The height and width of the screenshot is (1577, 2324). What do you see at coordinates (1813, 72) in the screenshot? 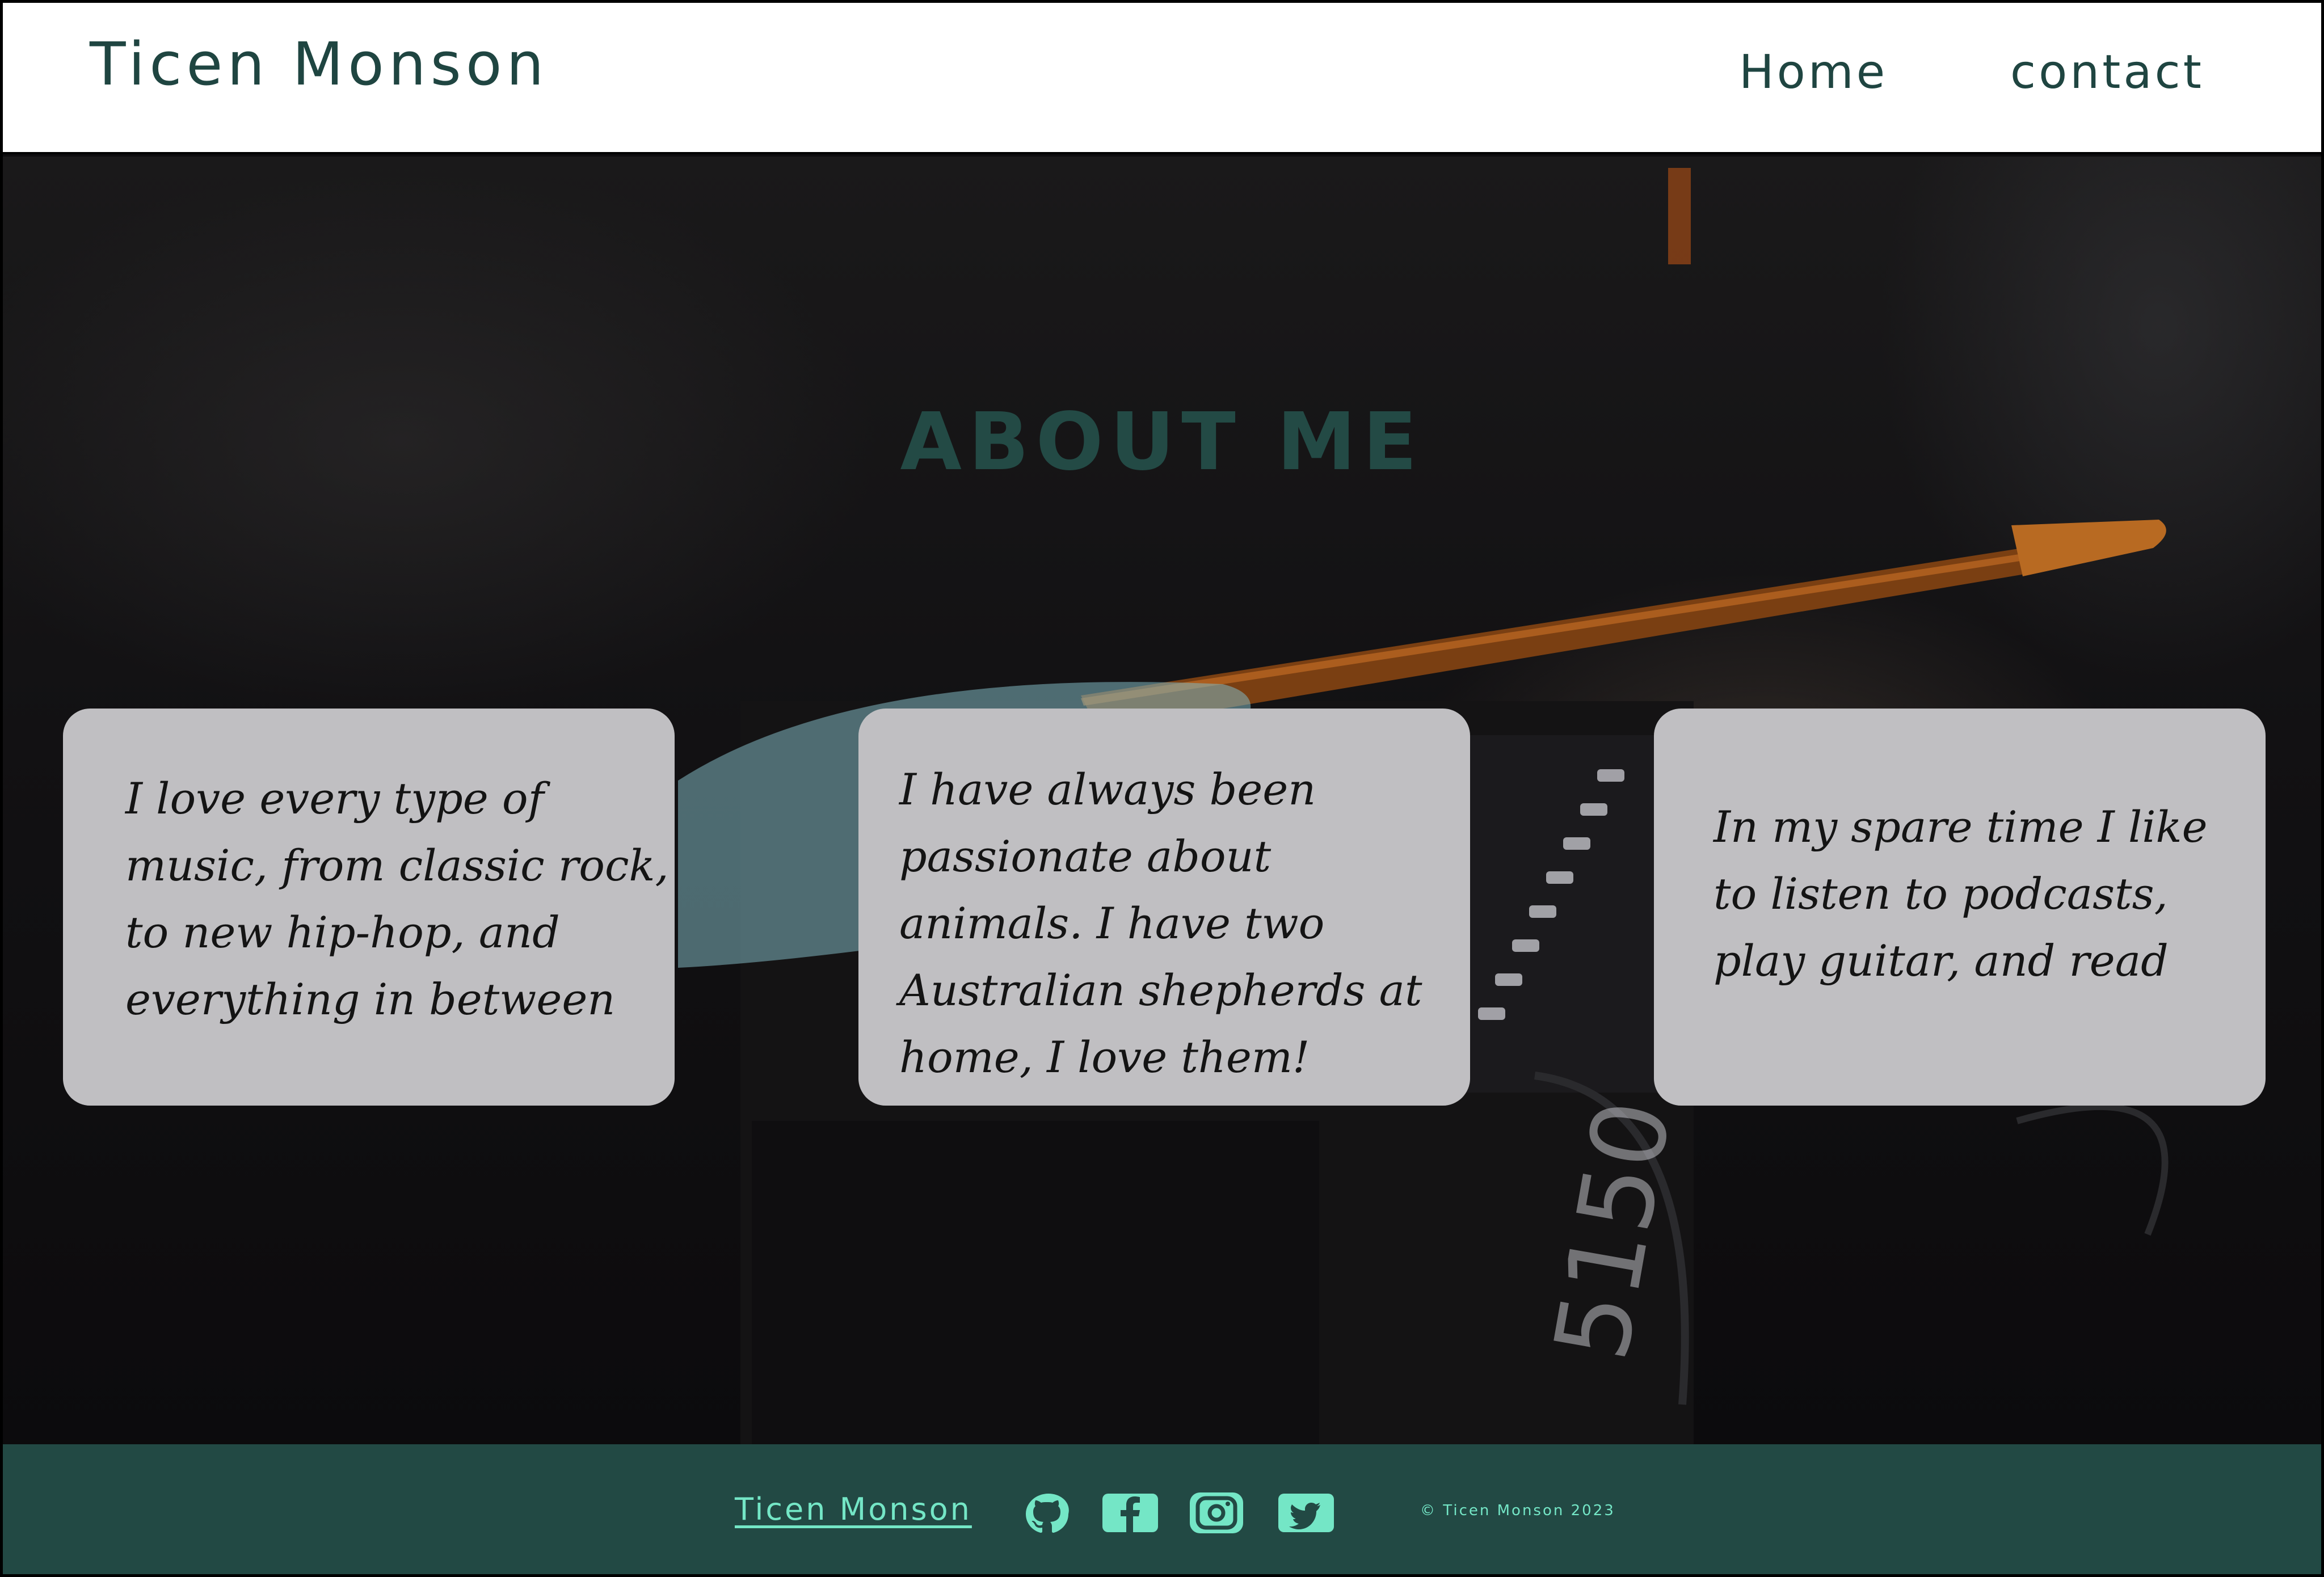
I see `nav-link-home: Home` at bounding box center [1813, 72].